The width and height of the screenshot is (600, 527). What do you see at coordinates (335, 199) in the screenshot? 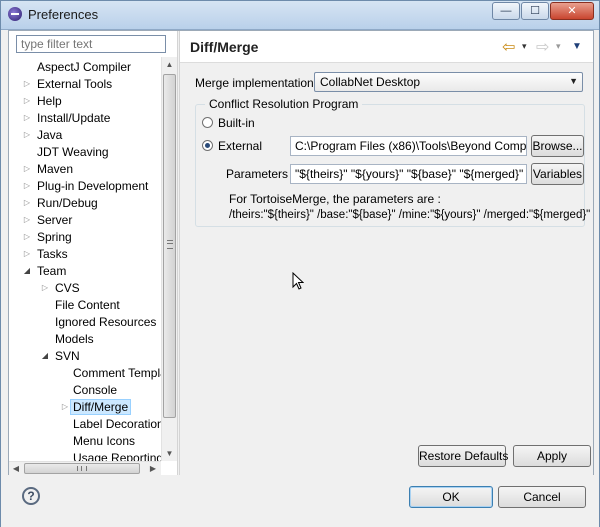
I see `tortoisemerge-note: For TortoiseMerge, the parameters are :` at bounding box center [335, 199].